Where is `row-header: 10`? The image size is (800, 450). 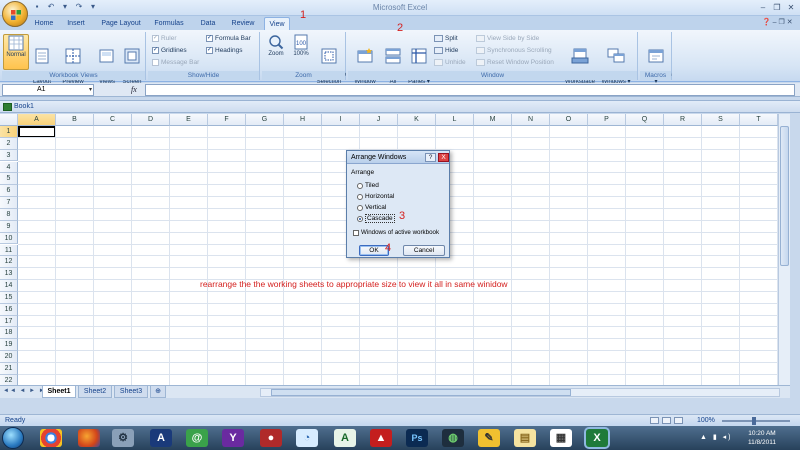
row-header: 10 is located at coordinates (9, 238).